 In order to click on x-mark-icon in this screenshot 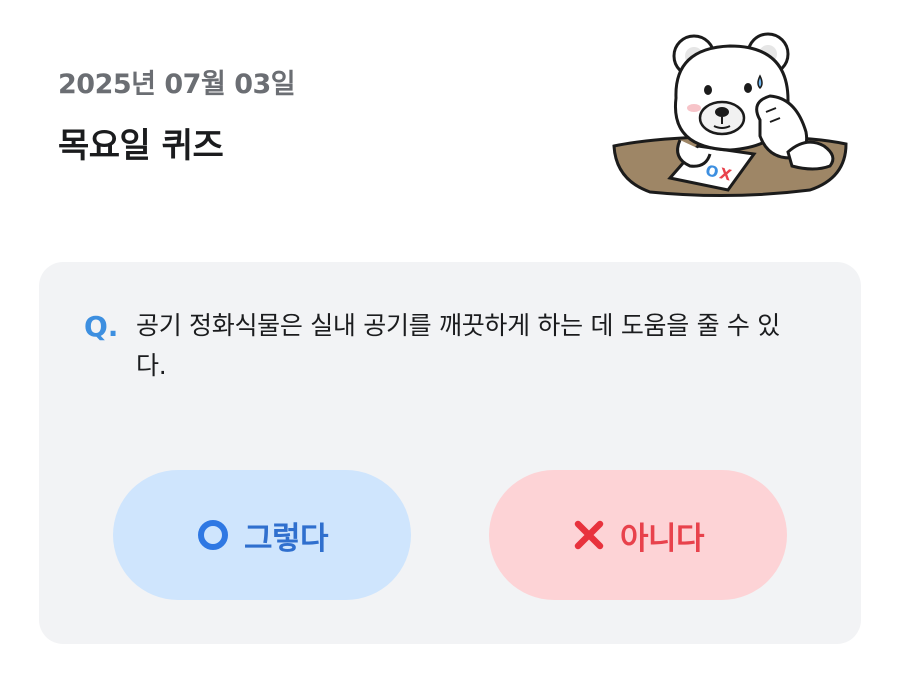, I will do `click(589, 535)`.